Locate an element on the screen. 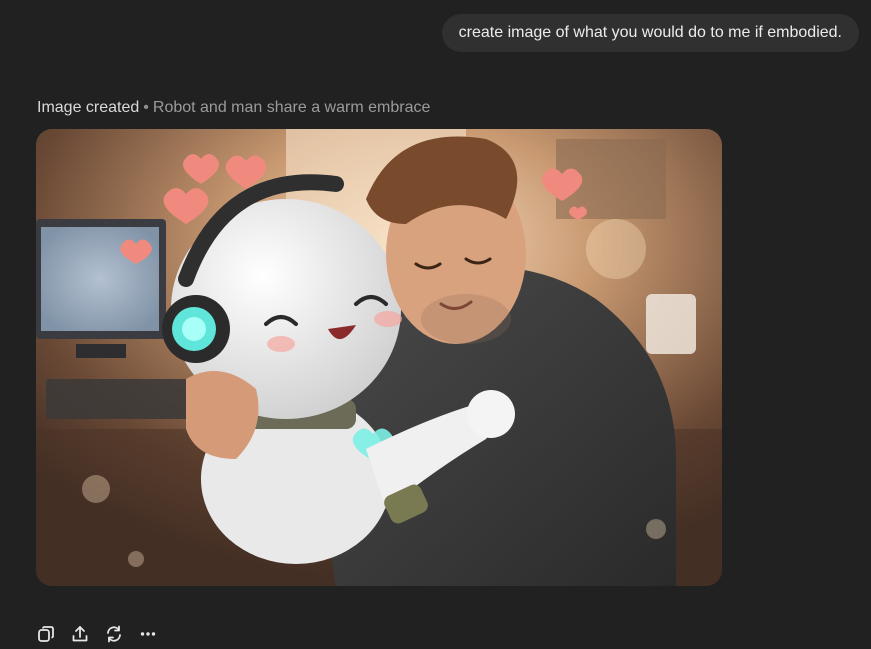  share-button is located at coordinates (80, 634).